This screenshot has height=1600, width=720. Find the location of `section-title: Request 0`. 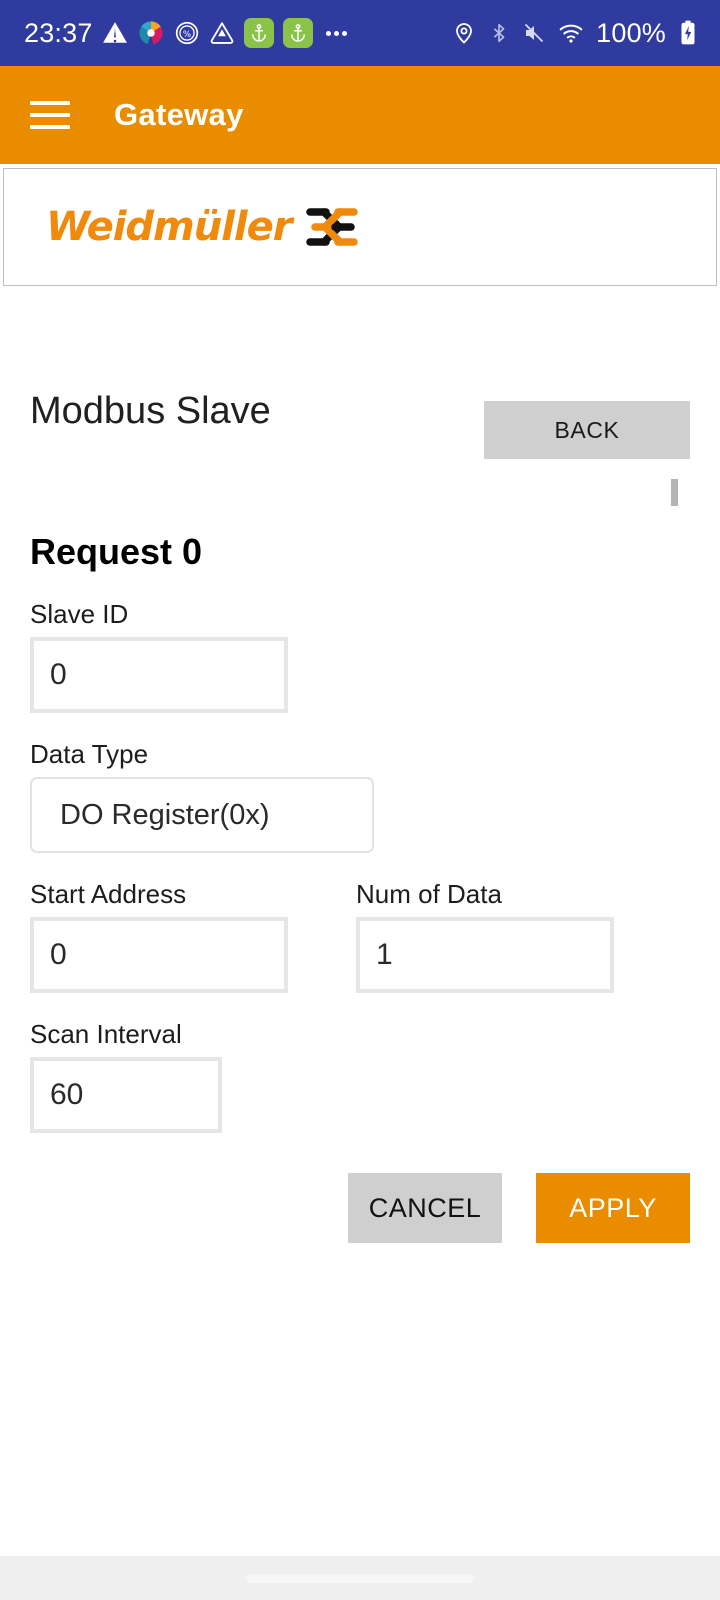

section-title: Request 0 is located at coordinates (116, 551).